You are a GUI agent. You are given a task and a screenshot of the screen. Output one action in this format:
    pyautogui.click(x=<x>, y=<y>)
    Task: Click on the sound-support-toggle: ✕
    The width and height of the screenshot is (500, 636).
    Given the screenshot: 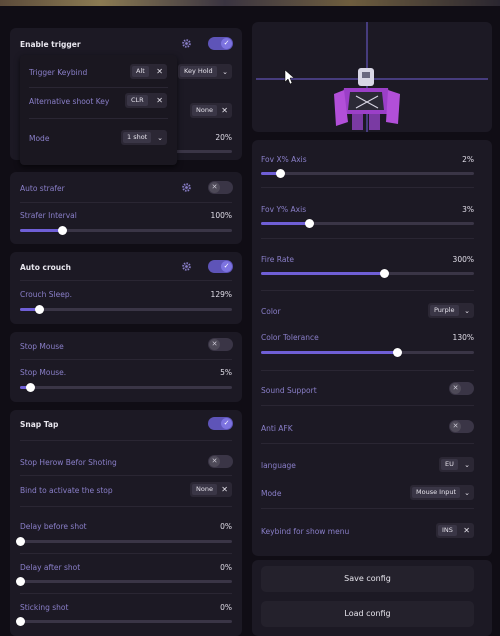 What is the action you would take?
    pyautogui.click(x=461, y=388)
    